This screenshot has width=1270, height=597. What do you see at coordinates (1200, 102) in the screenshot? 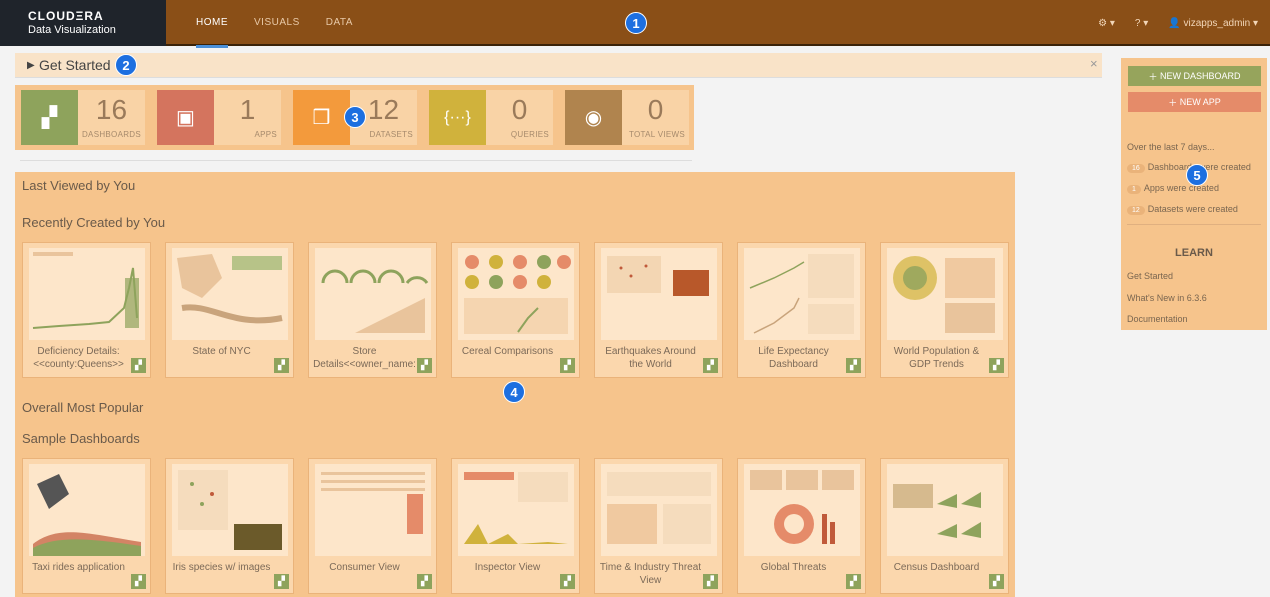
I see `new-app-label: NEW APP` at bounding box center [1200, 102].